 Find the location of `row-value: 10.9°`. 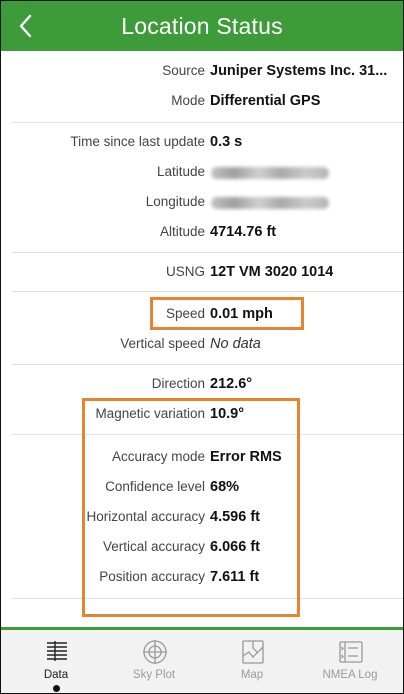

row-value: 10.9° is located at coordinates (227, 414).